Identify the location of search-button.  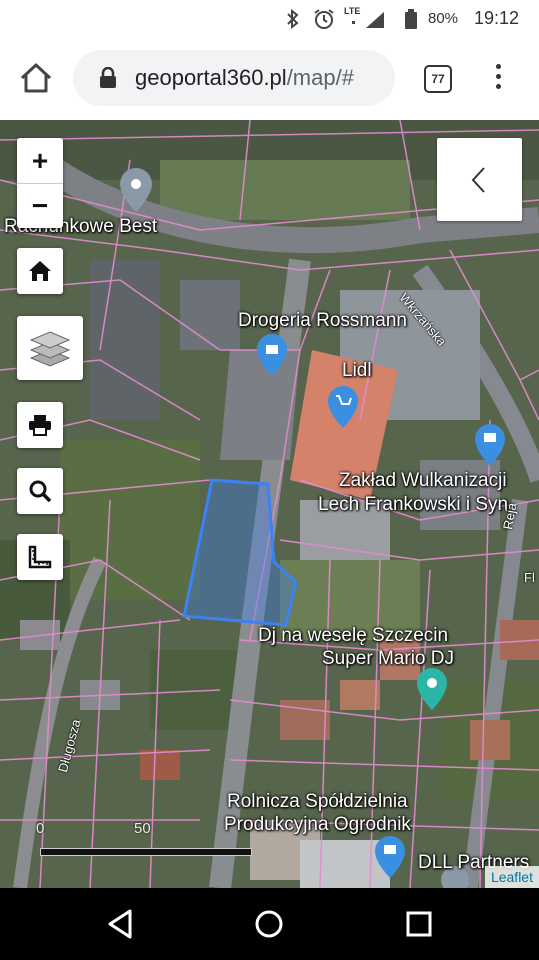
(40, 491).